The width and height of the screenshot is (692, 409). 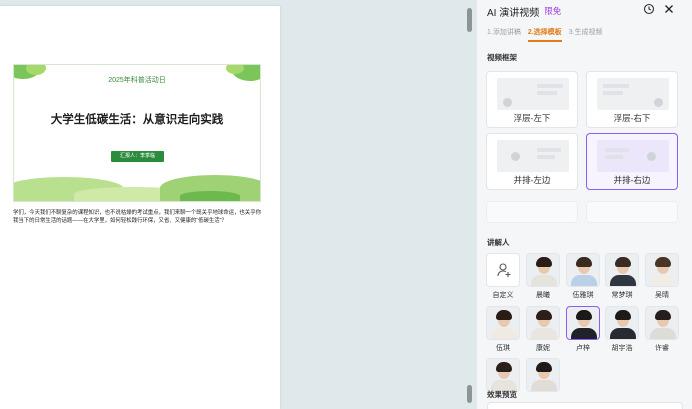 I want to click on presenter-name: 晨曦, so click(x=543, y=295).